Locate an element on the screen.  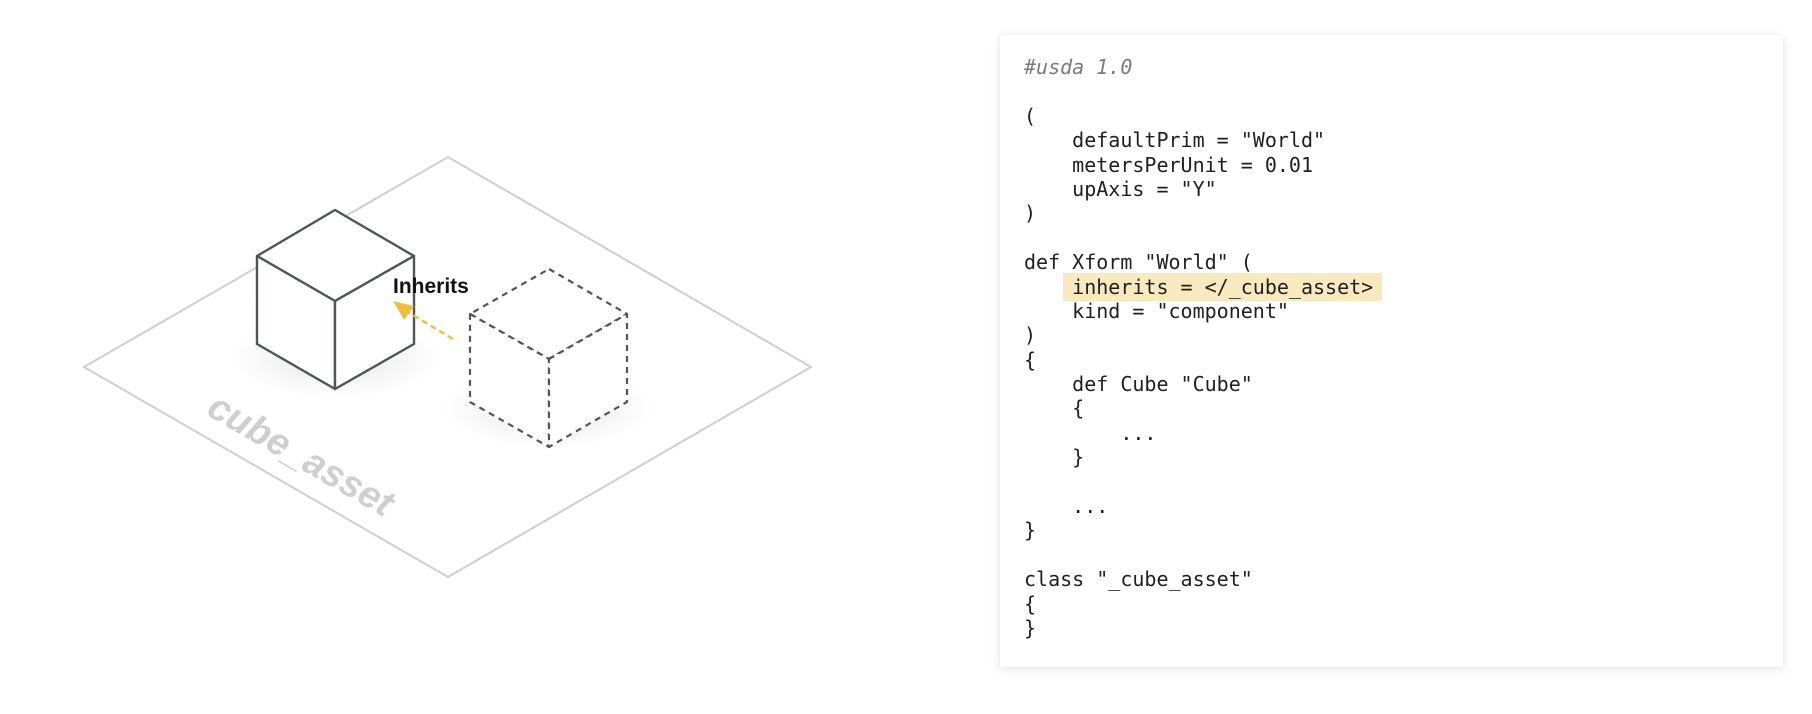
plane-label: cube_asset is located at coordinates (301, 455).